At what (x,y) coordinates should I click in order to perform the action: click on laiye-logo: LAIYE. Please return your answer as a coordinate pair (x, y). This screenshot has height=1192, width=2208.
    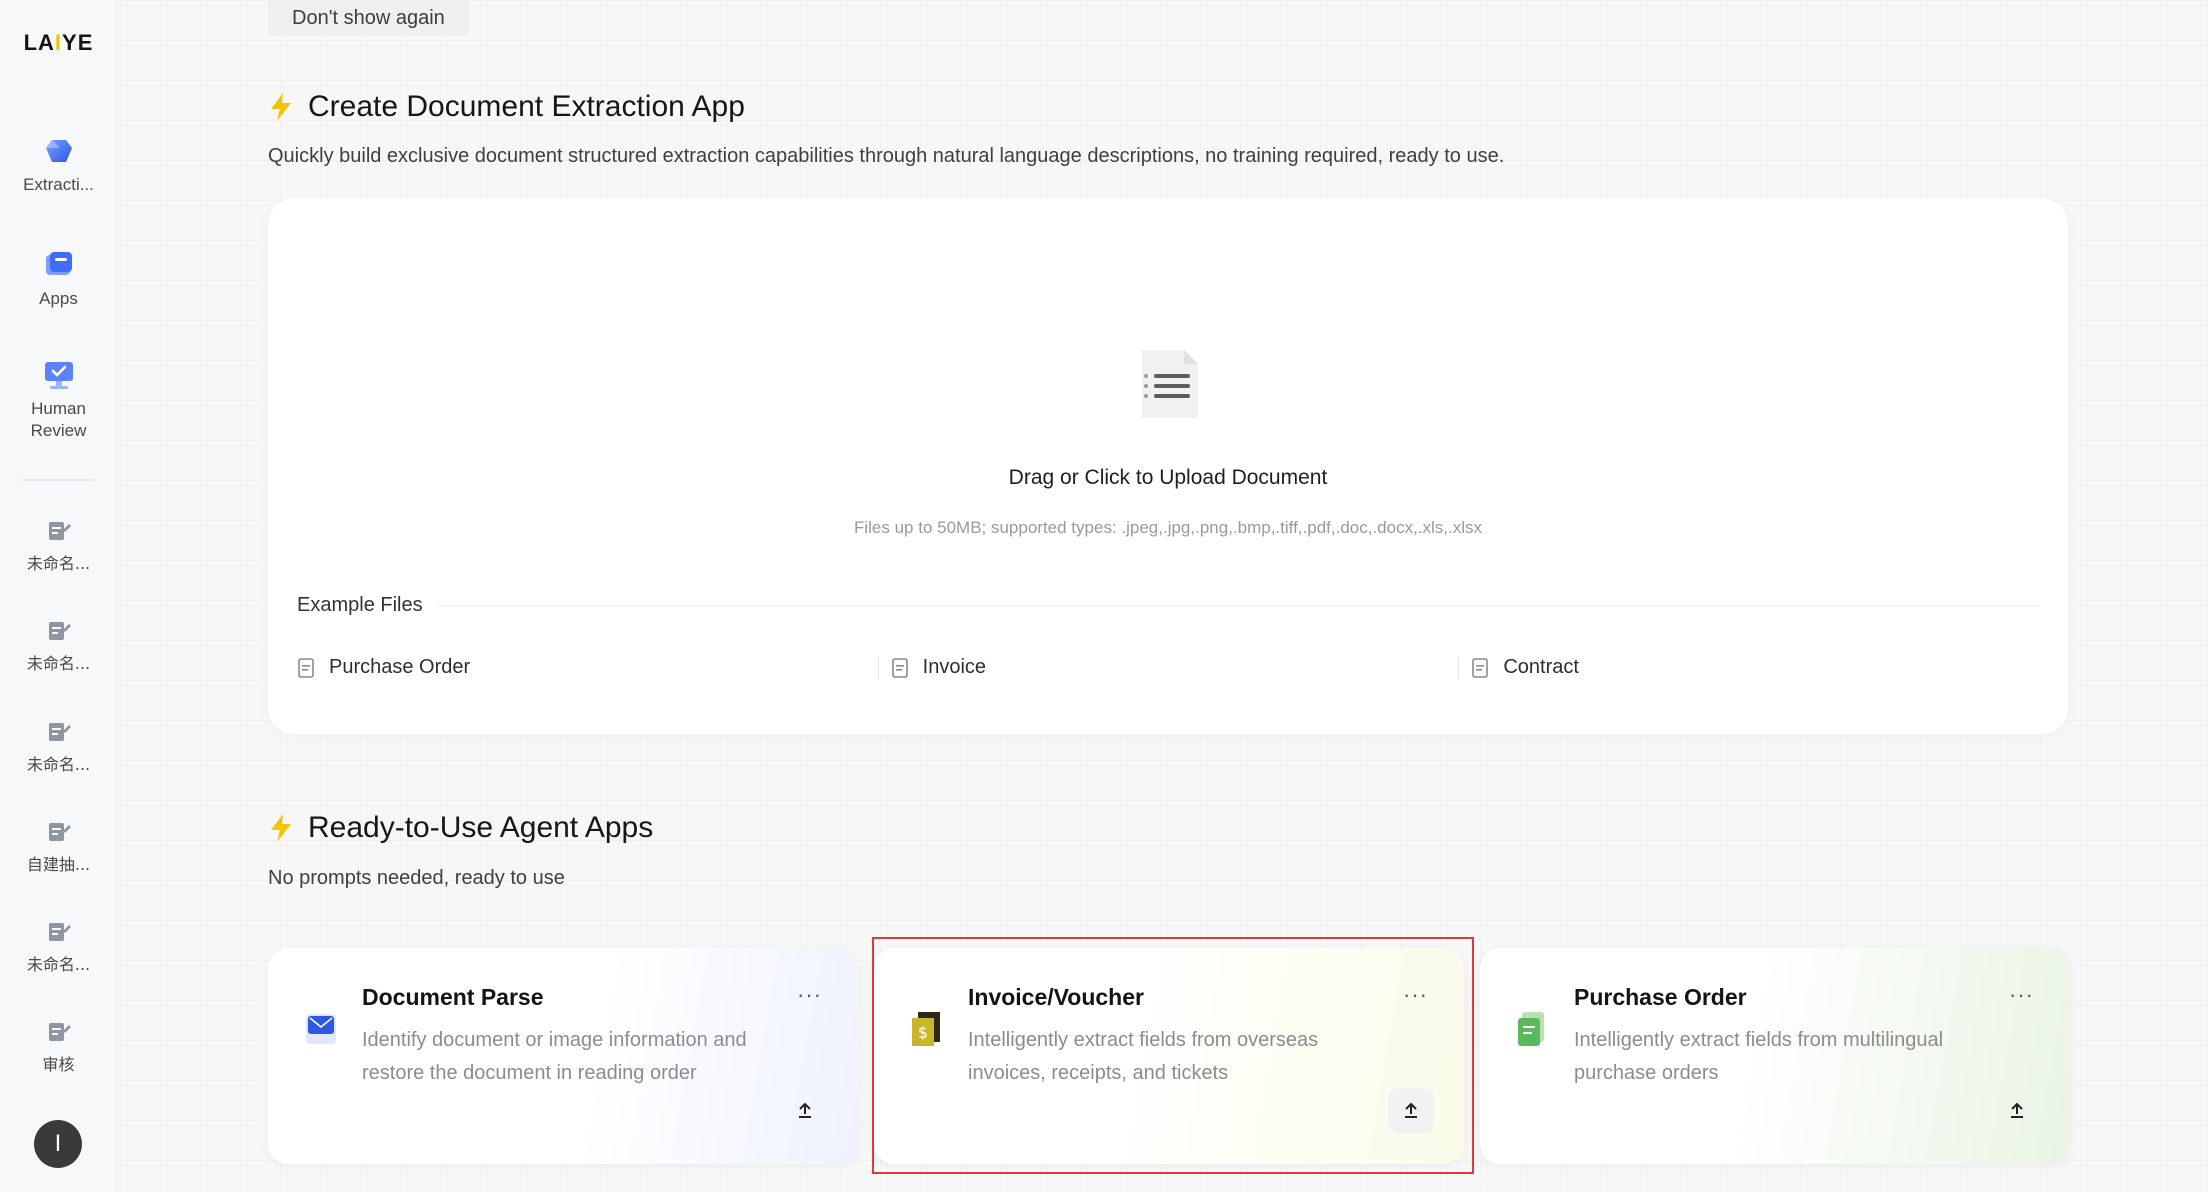
    Looking at the image, I should click on (58, 43).